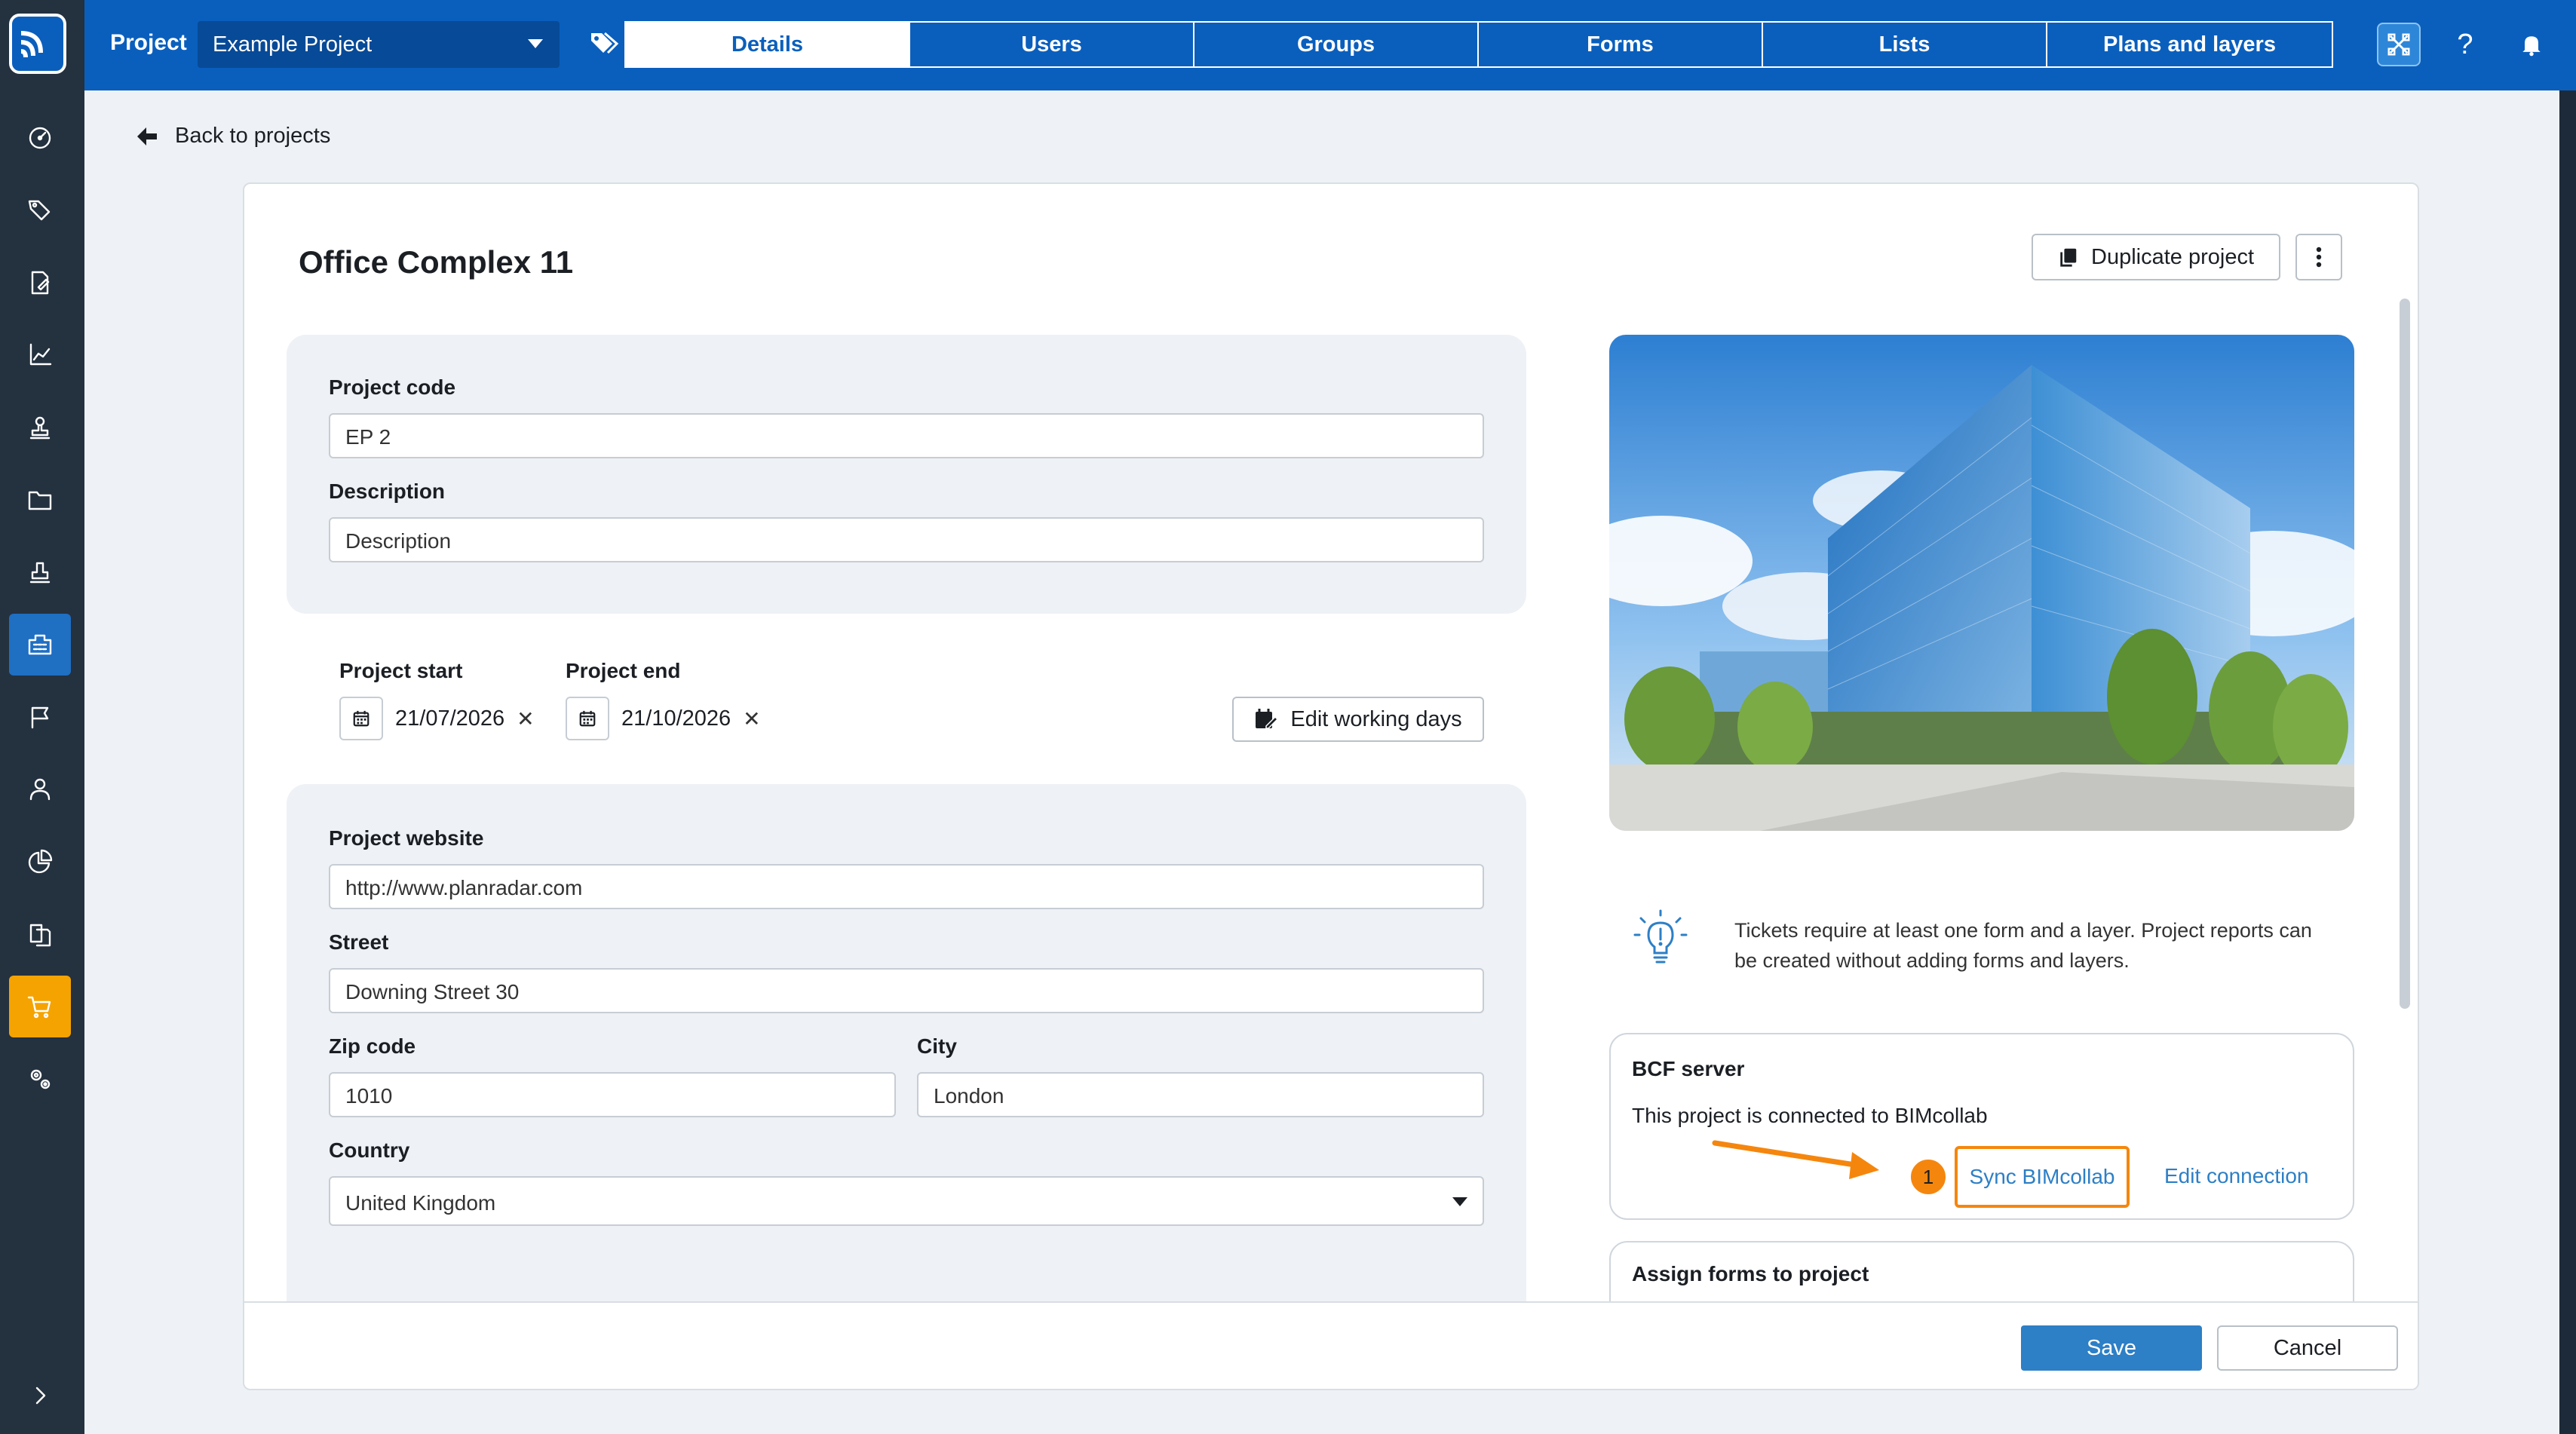 Image resolution: width=2576 pixels, height=1434 pixels. I want to click on project-code-label: Project code, so click(392, 387).